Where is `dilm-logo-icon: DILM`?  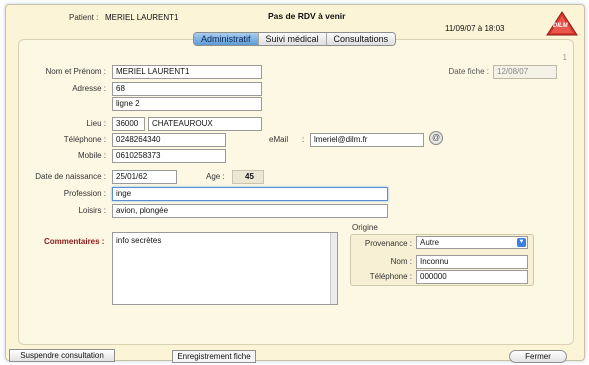
dilm-logo-icon: DILM is located at coordinates (562, 24).